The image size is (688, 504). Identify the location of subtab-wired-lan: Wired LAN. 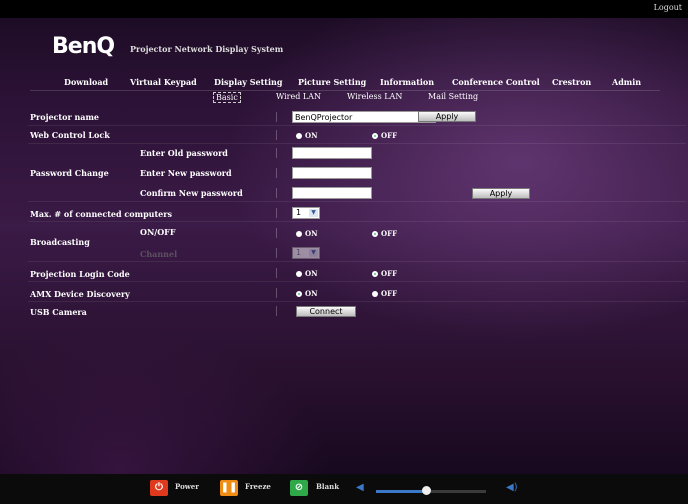
(298, 96).